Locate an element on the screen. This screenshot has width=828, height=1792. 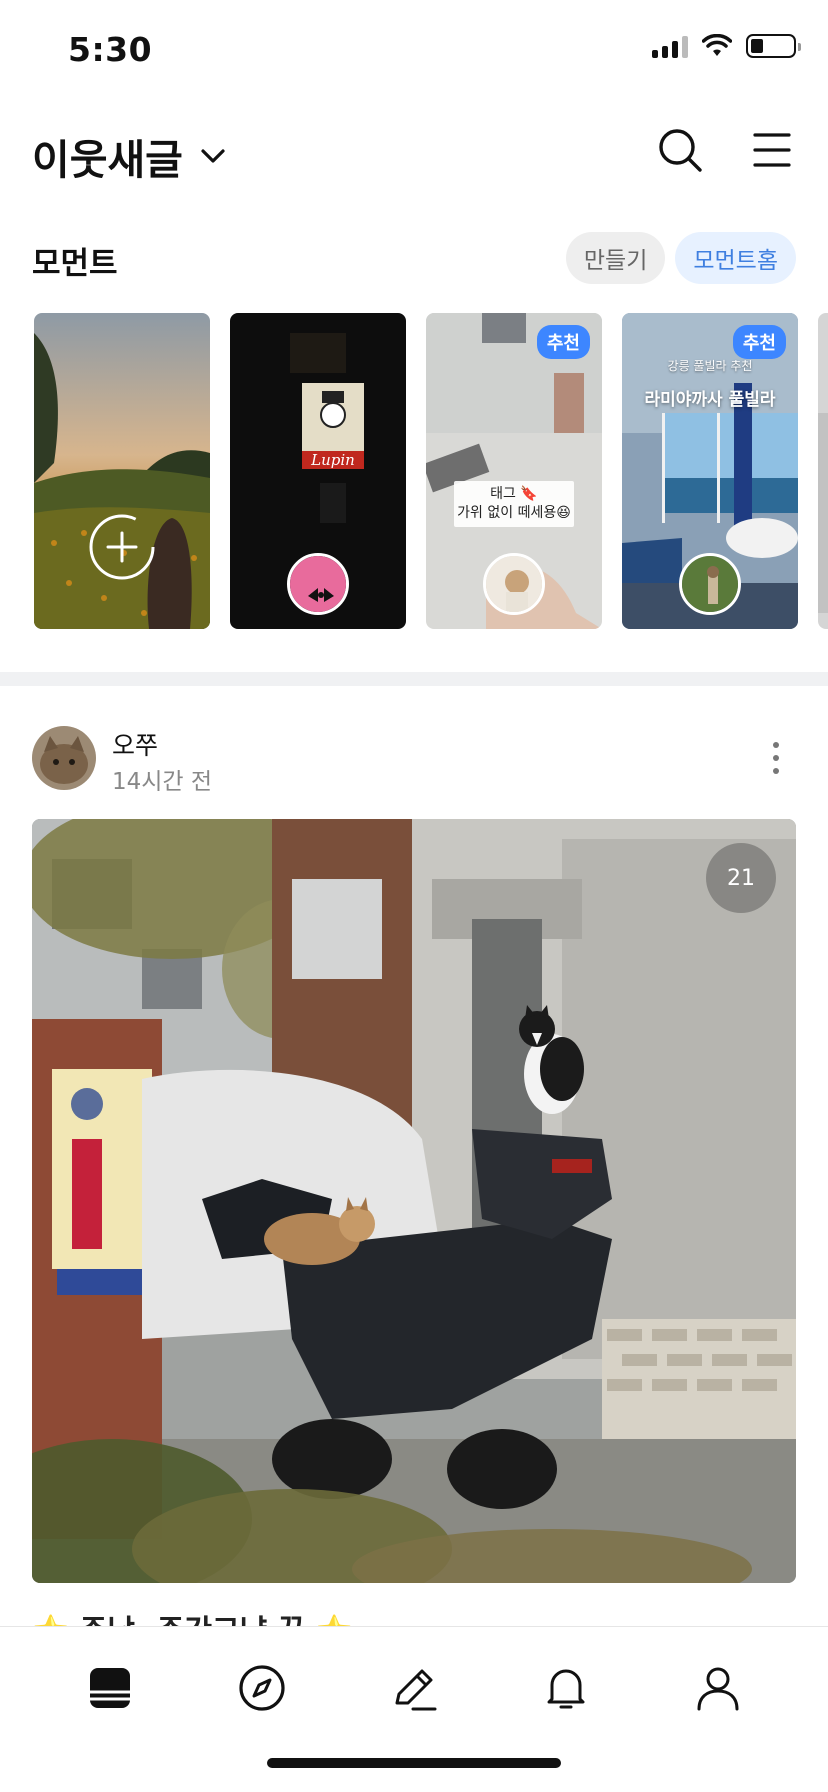
post-time: 14시간 전 is located at coordinates (162, 782).